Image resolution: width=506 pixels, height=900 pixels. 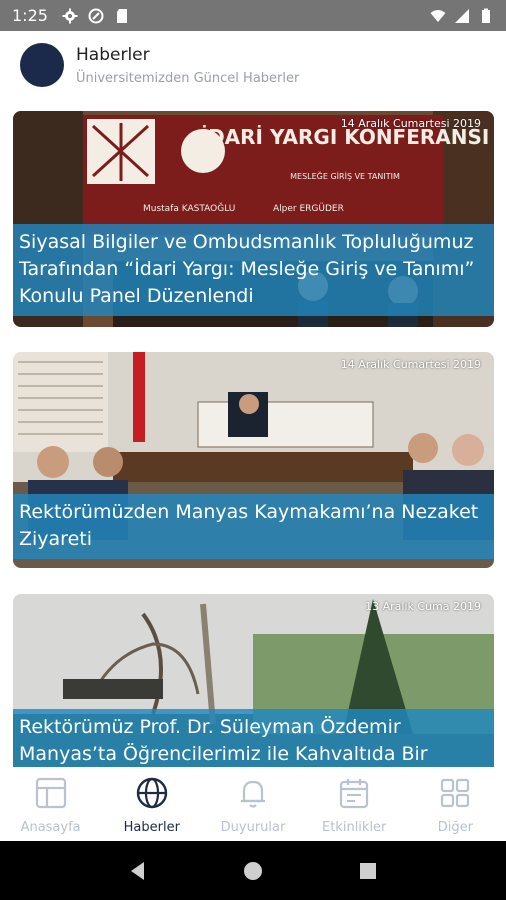 What do you see at coordinates (423, 606) in the screenshot?
I see `news-date: 13 Aralık Cuma 2019` at bounding box center [423, 606].